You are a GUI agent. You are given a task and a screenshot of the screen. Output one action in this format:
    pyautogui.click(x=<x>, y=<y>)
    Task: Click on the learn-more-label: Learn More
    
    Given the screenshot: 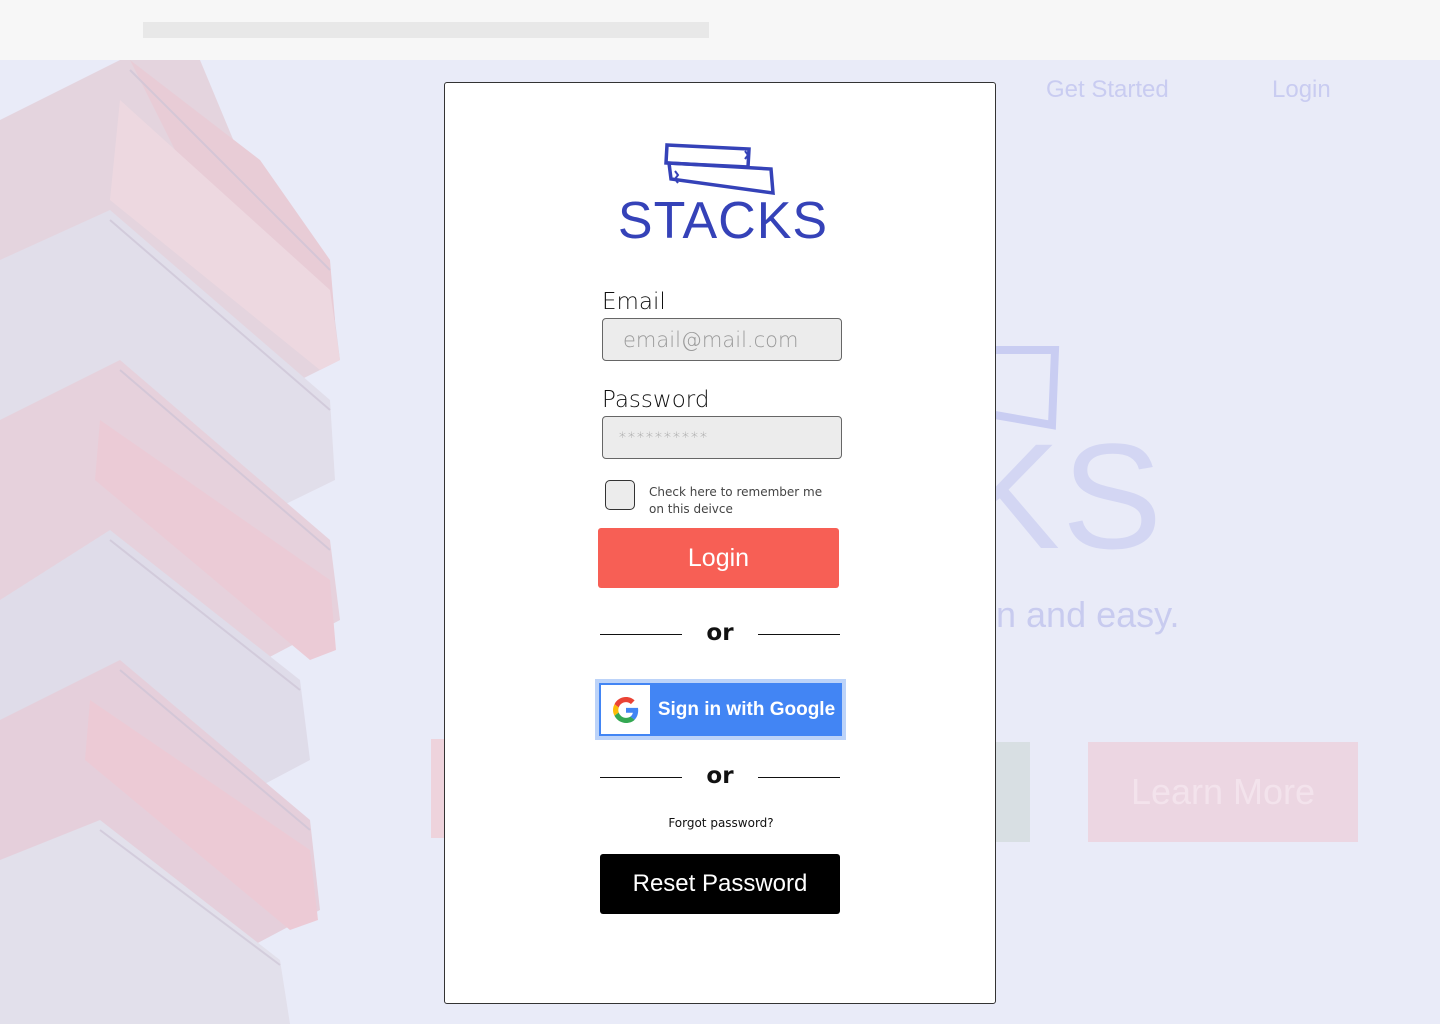 What is the action you would take?
    pyautogui.click(x=1223, y=791)
    